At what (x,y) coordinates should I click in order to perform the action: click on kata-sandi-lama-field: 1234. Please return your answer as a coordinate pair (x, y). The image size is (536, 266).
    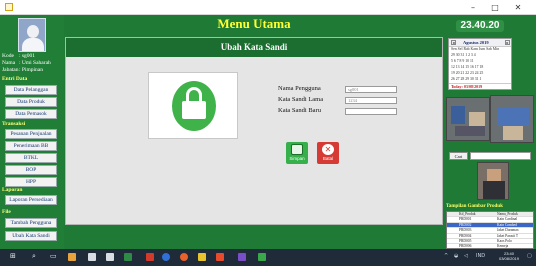
    Looking at the image, I should click on (371, 100).